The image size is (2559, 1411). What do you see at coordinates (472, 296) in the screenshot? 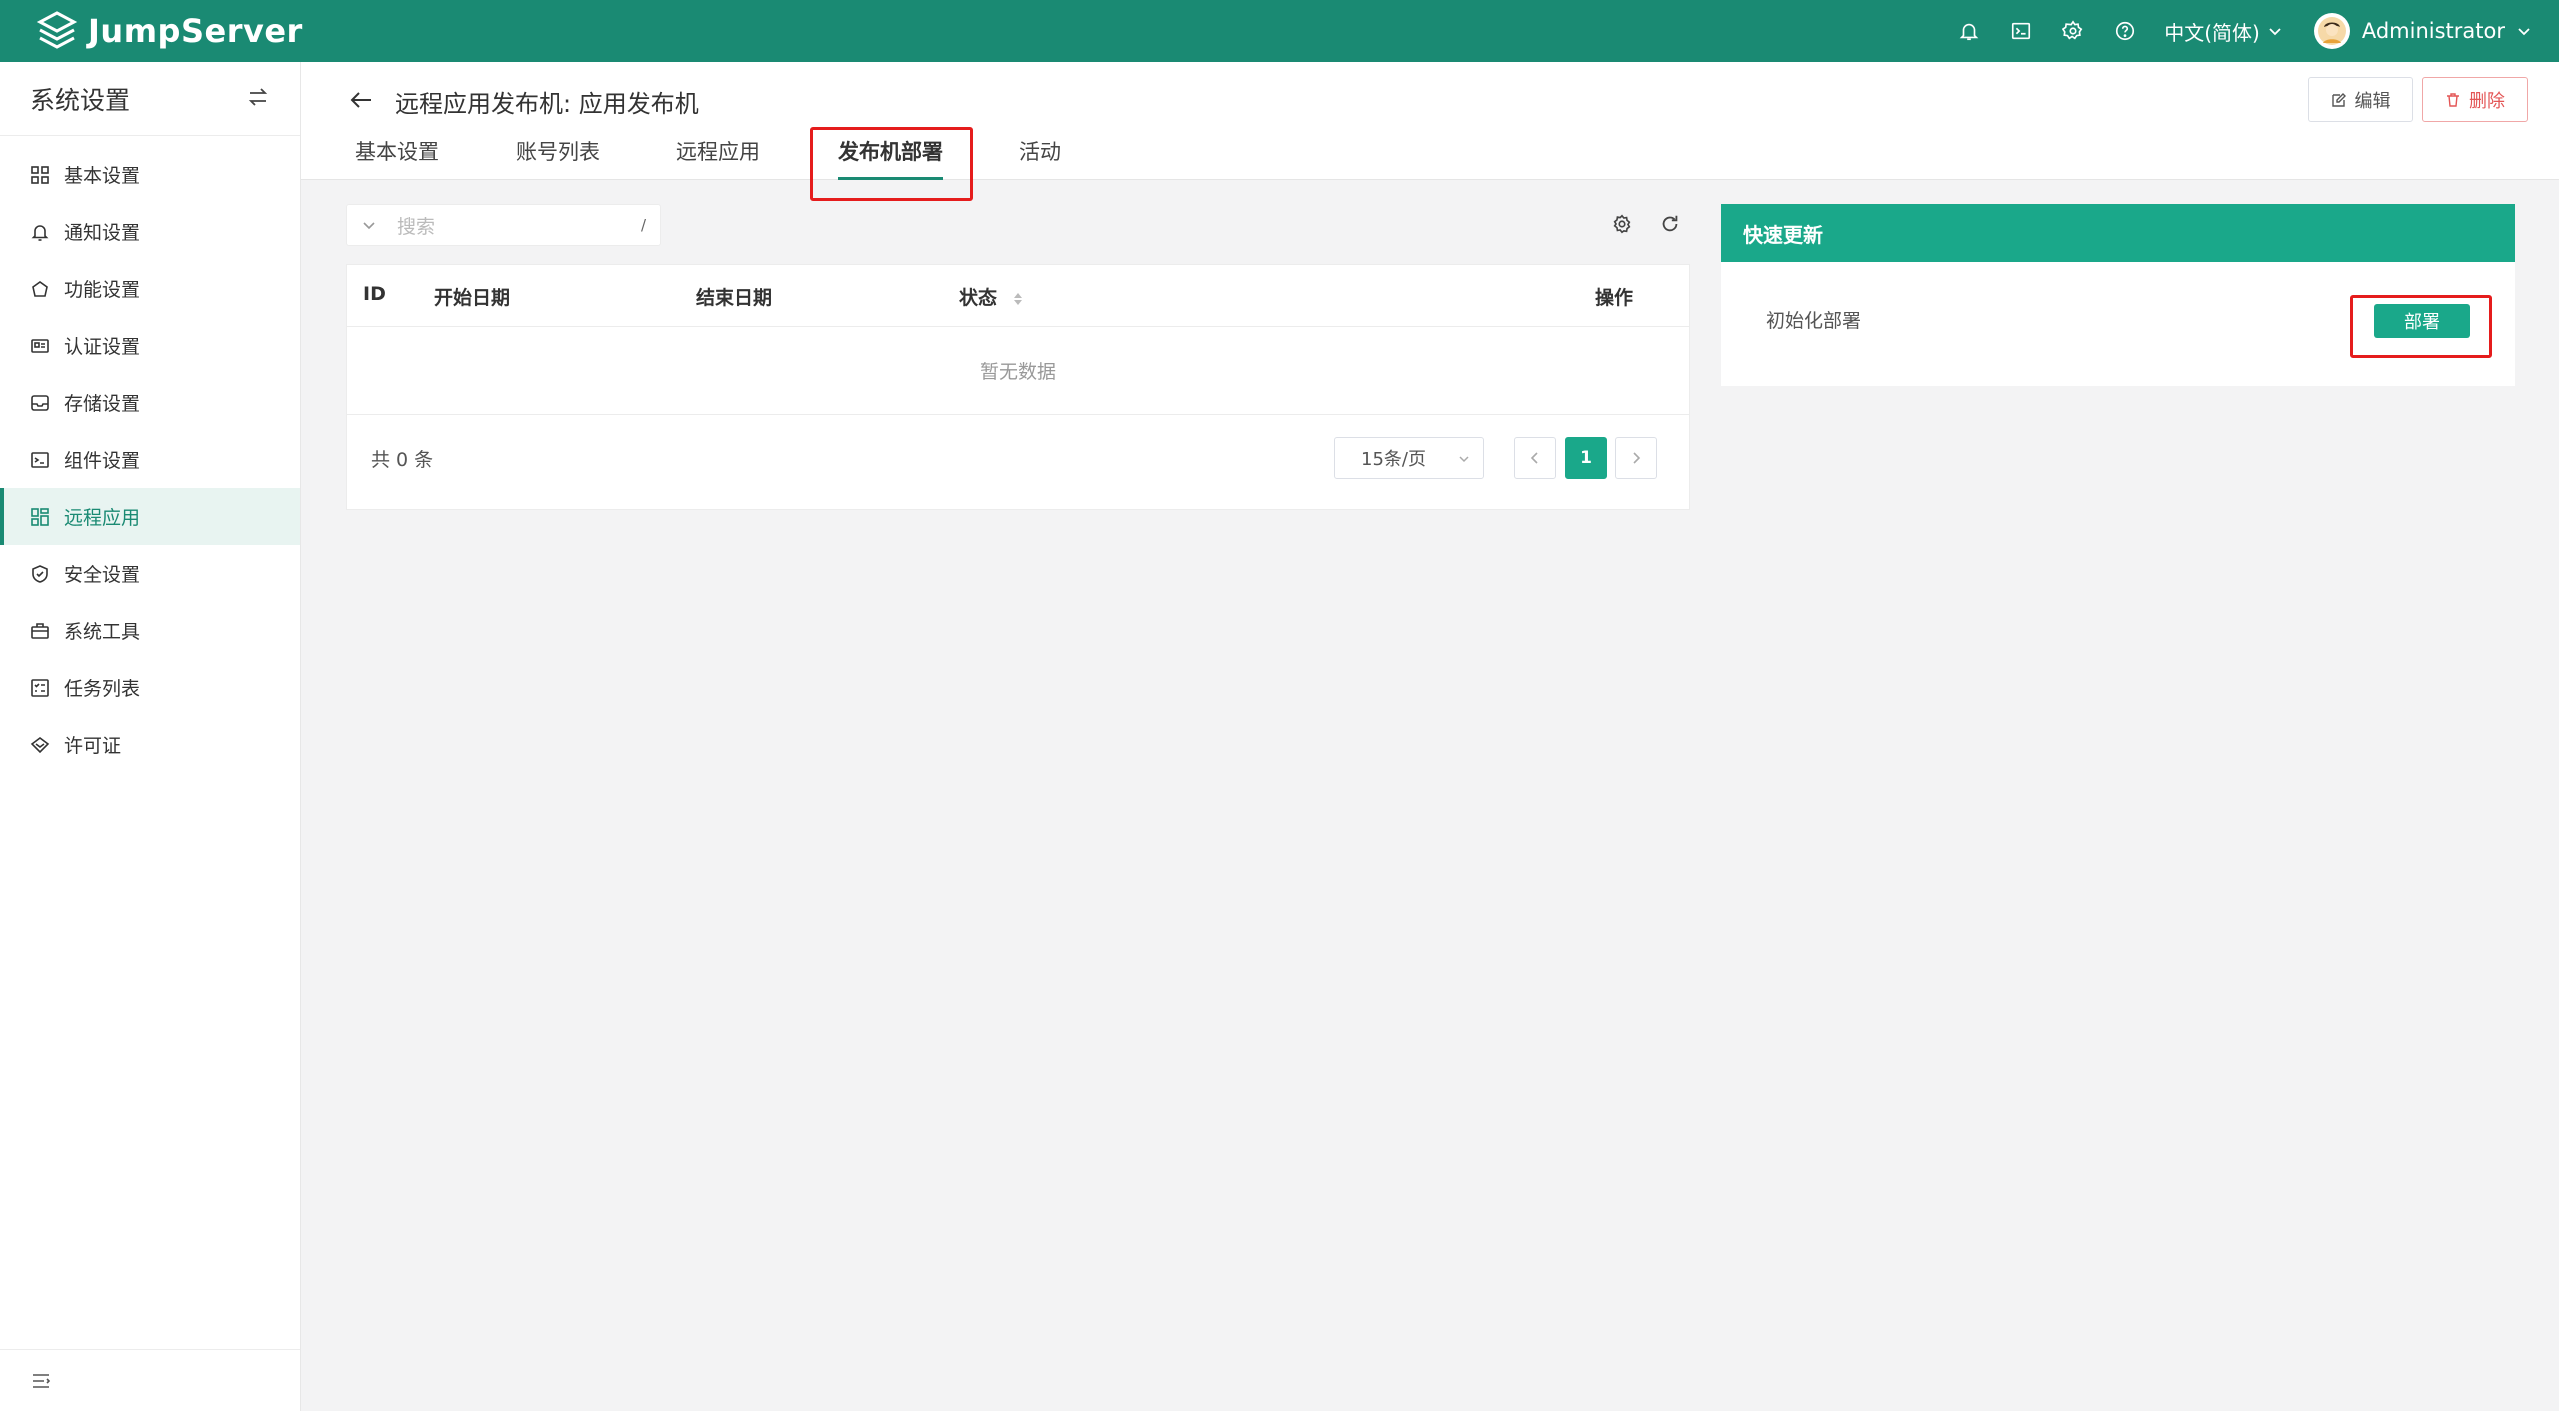
I see `column-header-start-date: 开始日期` at bounding box center [472, 296].